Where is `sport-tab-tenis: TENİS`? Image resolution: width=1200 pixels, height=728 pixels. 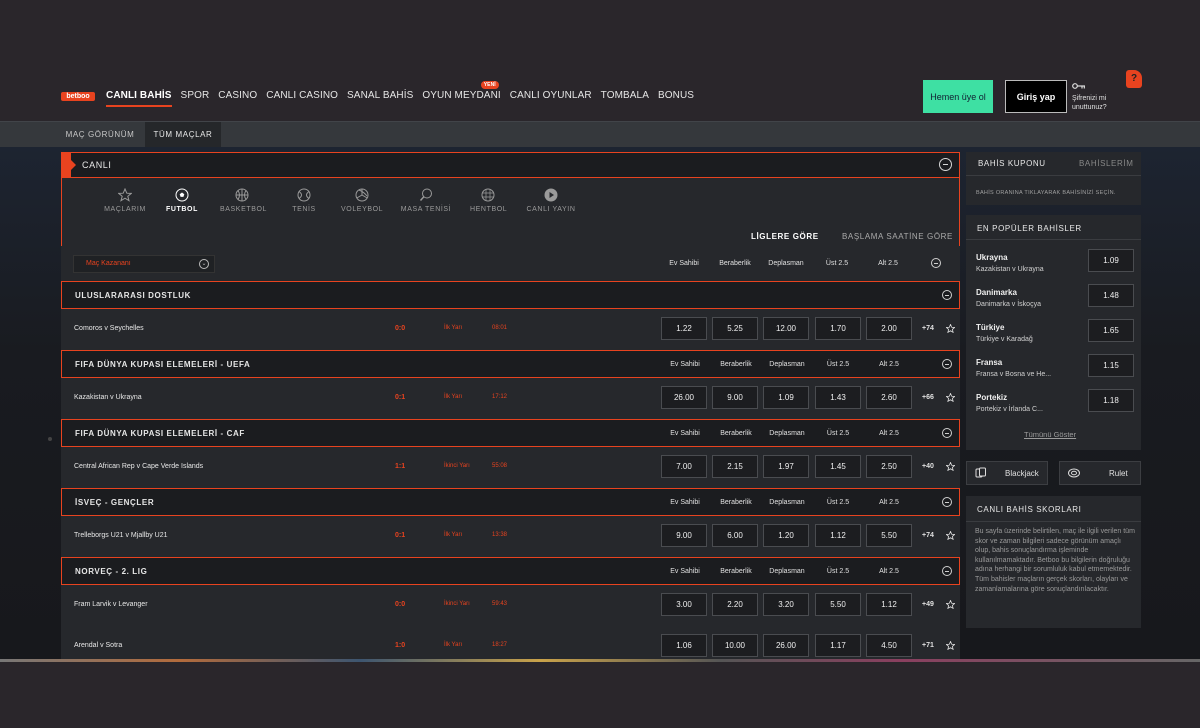 sport-tab-tenis: TENİS is located at coordinates (304, 200).